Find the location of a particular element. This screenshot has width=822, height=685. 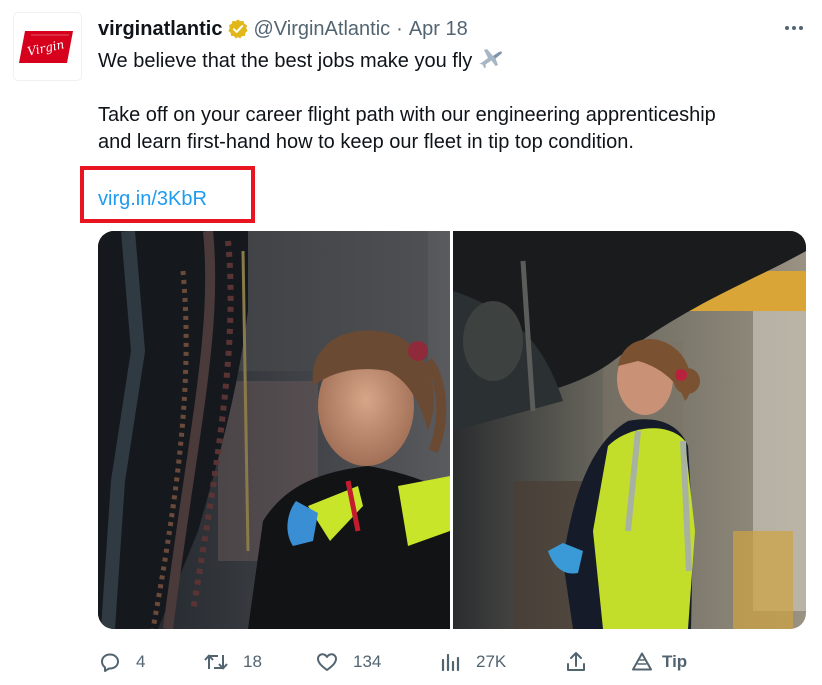

share-button is located at coordinates (576, 662).